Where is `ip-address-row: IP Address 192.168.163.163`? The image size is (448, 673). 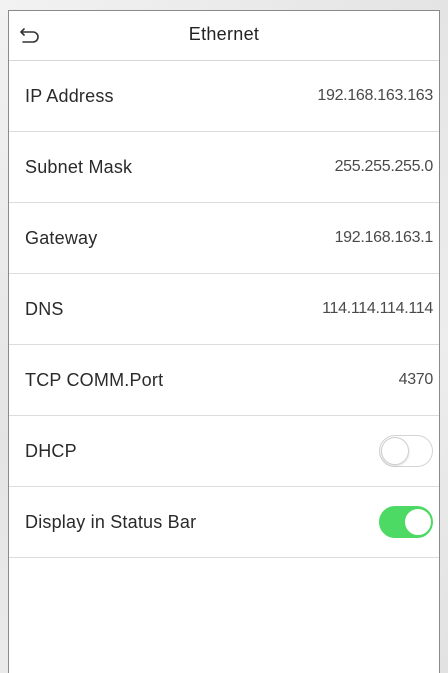 ip-address-row: IP Address 192.168.163.163 is located at coordinates (224, 96).